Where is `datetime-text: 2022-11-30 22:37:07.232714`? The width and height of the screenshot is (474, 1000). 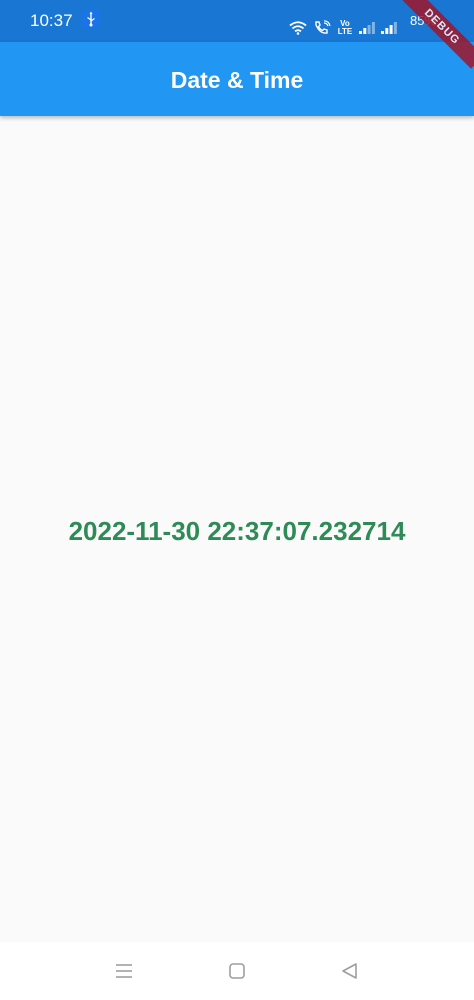 datetime-text: 2022-11-30 22:37:07.232714 is located at coordinates (237, 531).